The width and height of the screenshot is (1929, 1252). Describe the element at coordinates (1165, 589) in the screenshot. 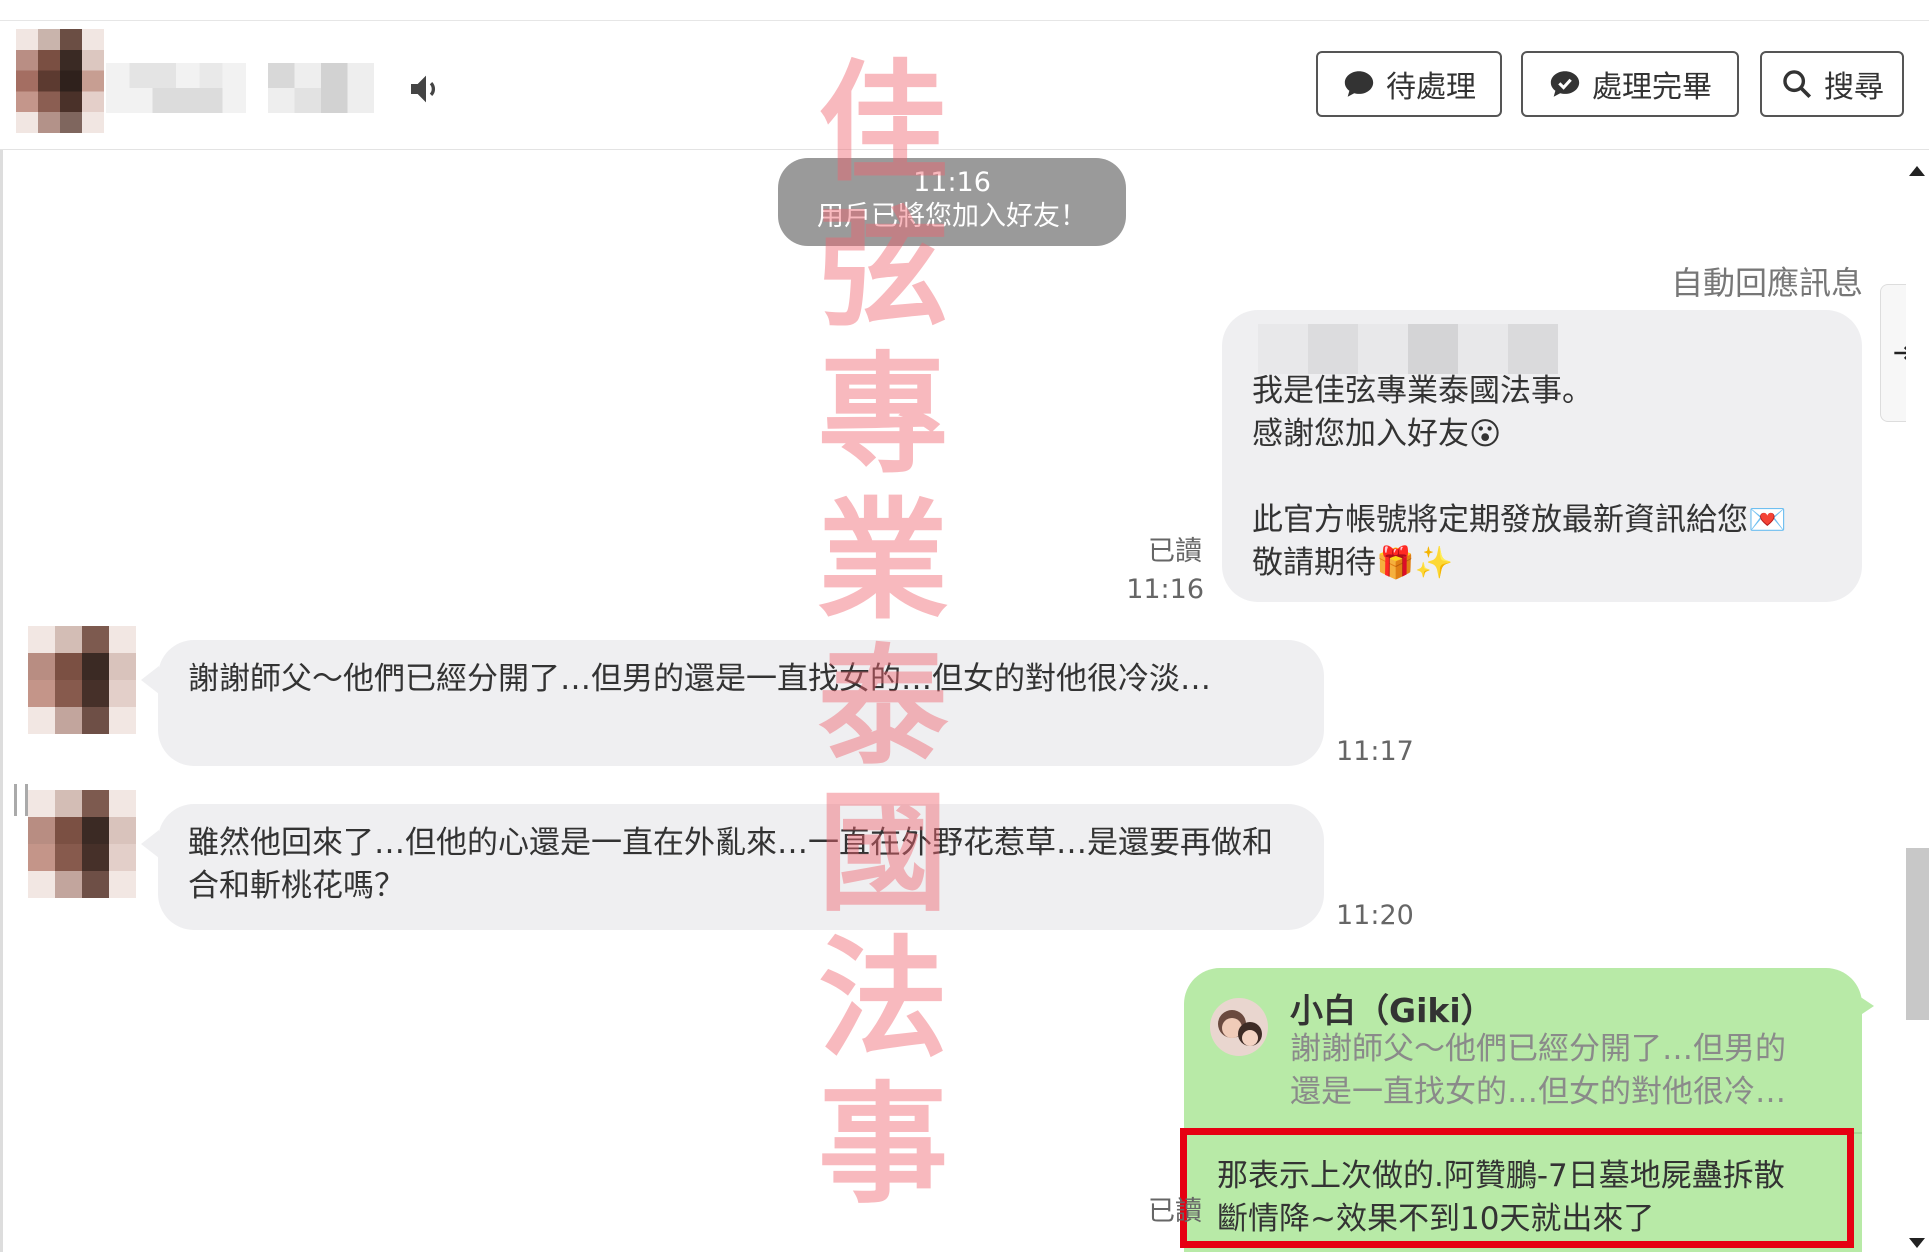

I see `message-time: 11:16` at that location.